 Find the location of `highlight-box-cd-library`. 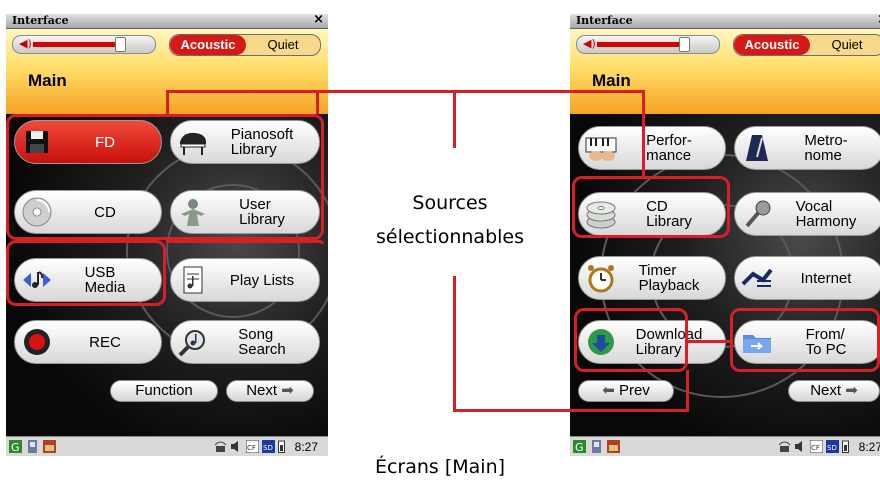

highlight-box-cd-library is located at coordinates (651, 207).